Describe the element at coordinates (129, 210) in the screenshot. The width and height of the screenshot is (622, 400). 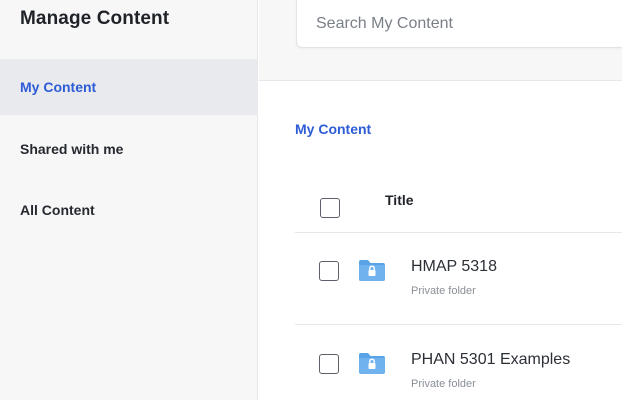
I see `sidebar-item-all-content: All Content` at that location.